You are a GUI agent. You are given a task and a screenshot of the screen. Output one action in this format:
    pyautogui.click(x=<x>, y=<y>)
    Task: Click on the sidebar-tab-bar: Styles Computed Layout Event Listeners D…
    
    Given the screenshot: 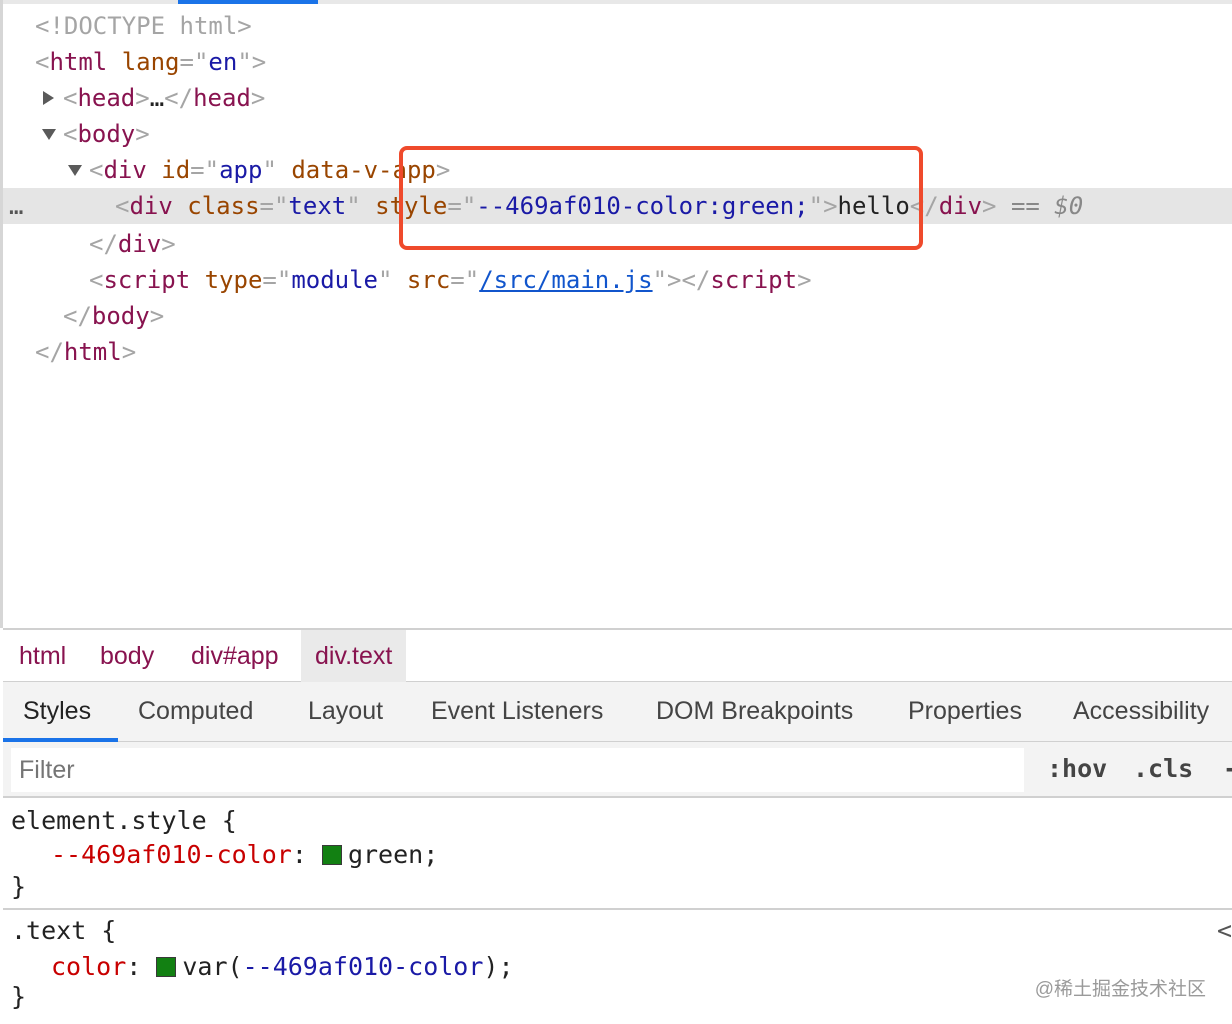 What is the action you would take?
    pyautogui.click(x=617, y=712)
    